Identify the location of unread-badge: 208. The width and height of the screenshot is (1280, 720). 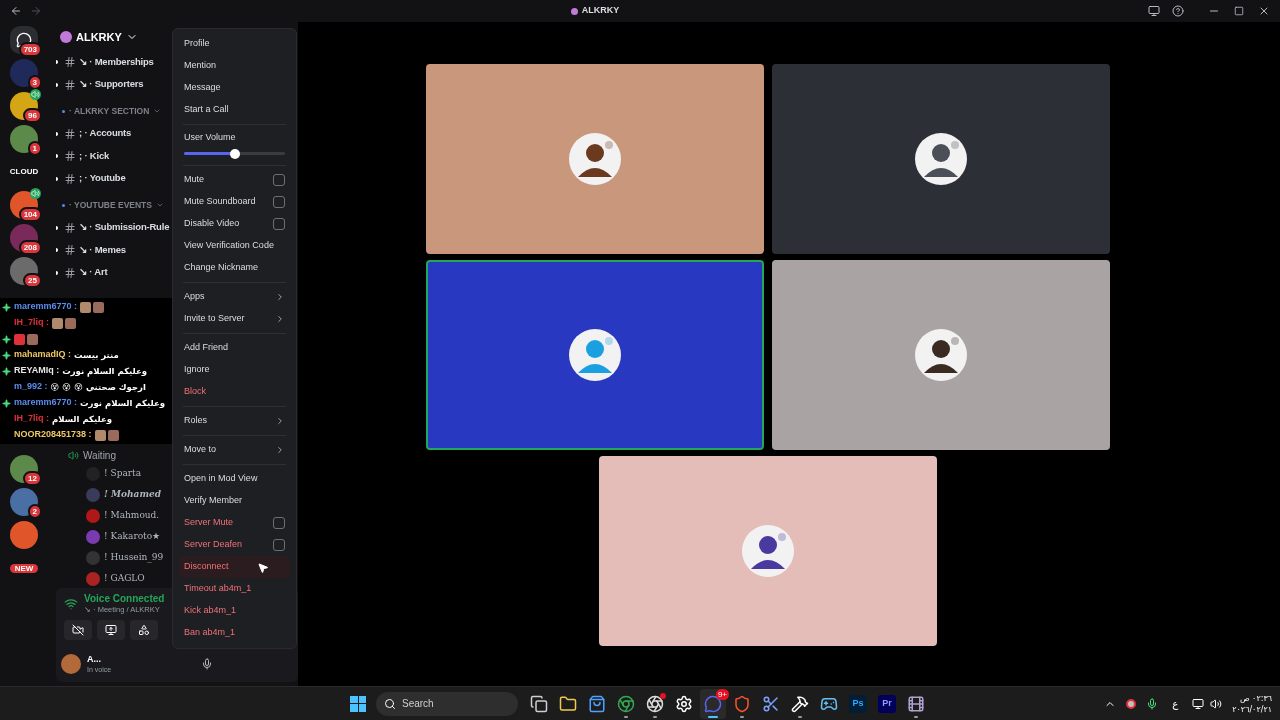
(30, 247).